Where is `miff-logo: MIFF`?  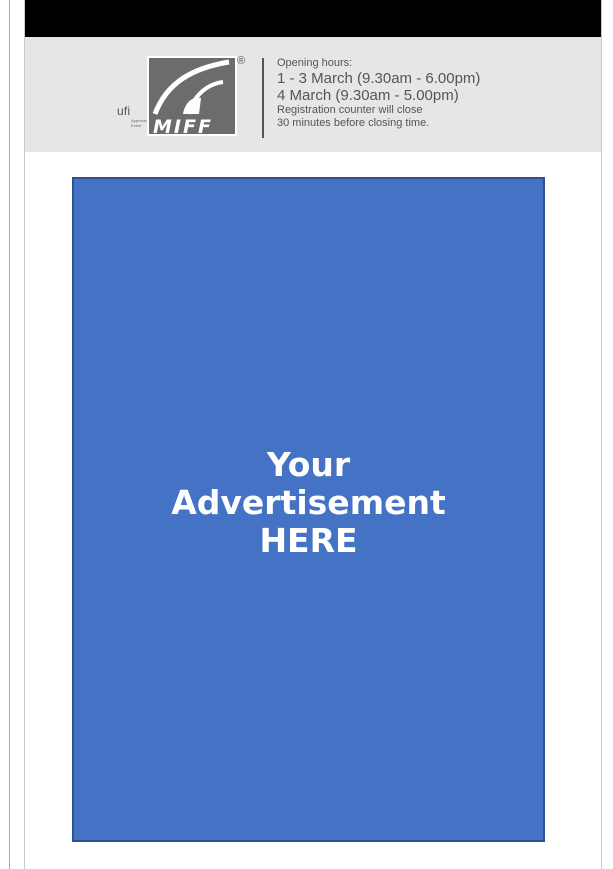
miff-logo: MIFF is located at coordinates (192, 97).